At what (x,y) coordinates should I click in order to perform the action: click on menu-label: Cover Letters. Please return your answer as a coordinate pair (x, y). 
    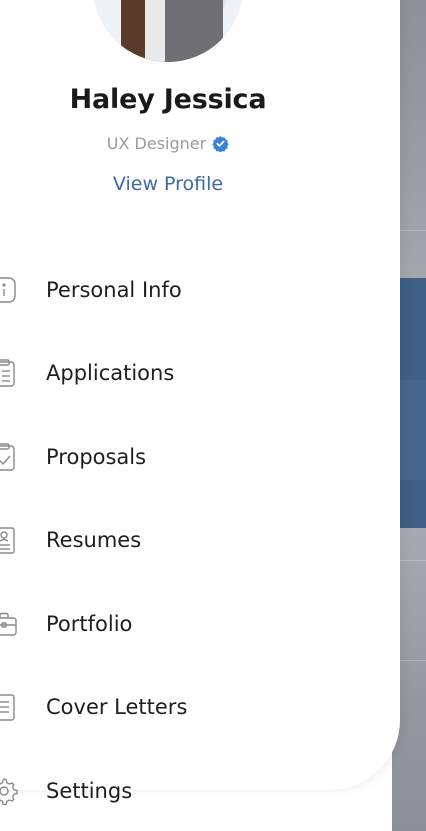
    Looking at the image, I should click on (117, 707).